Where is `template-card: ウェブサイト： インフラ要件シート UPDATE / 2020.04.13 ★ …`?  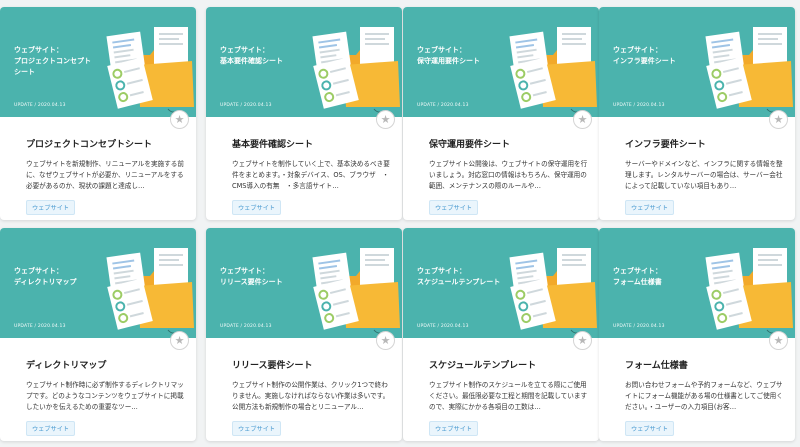
template-card: ウェブサイト： インフラ要件シート UPDATE / 2020.04.13 ★ … is located at coordinates (697, 113).